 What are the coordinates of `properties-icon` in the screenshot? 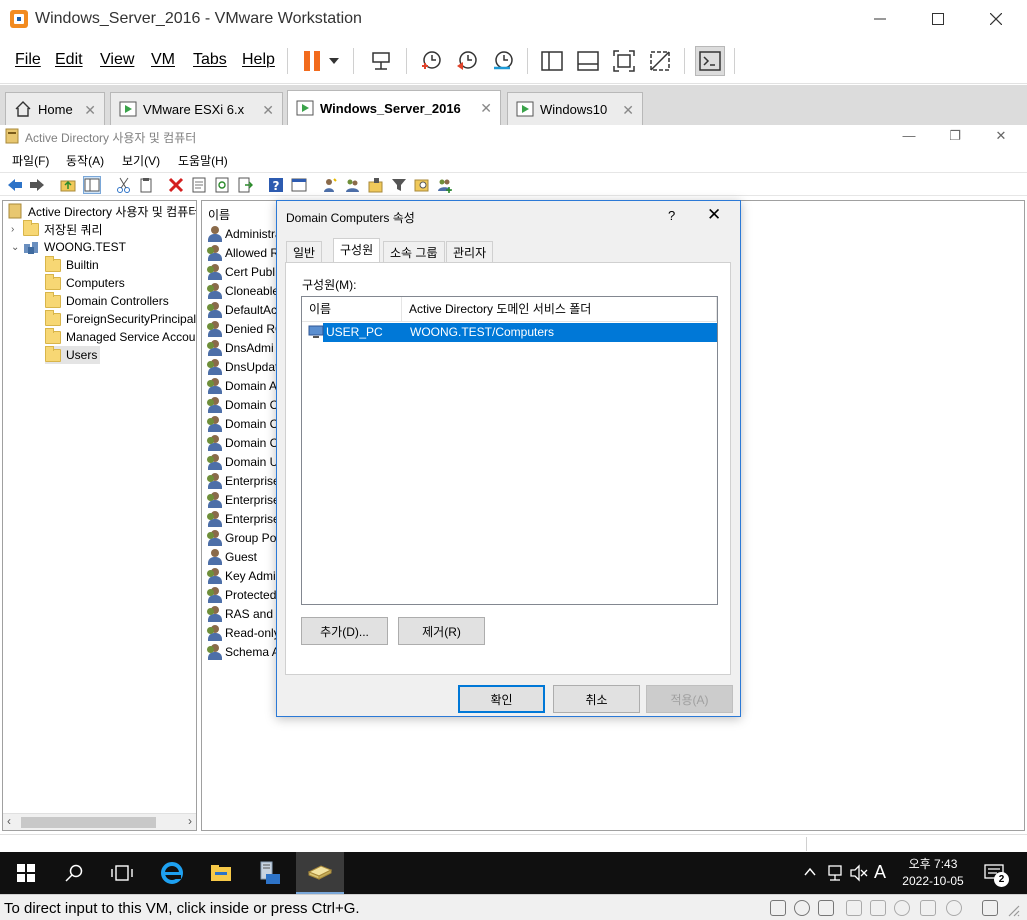 It's located at (199, 185).